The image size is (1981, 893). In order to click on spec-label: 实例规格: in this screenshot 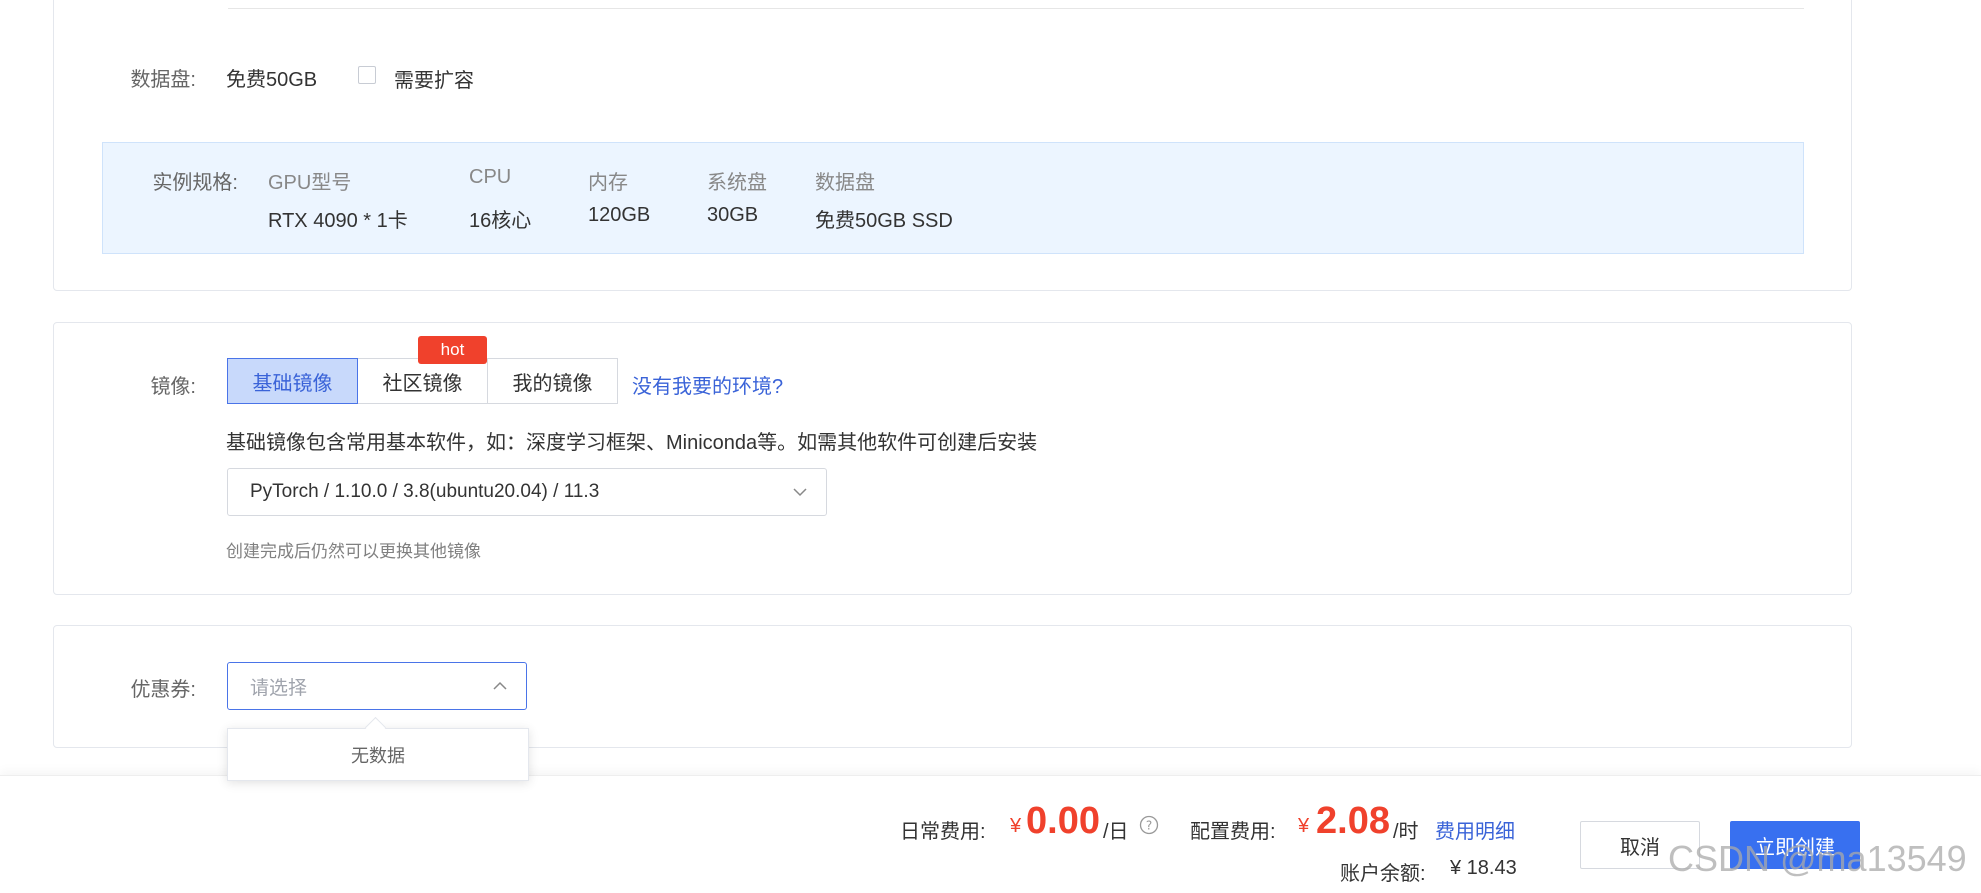, I will do `click(195, 183)`.